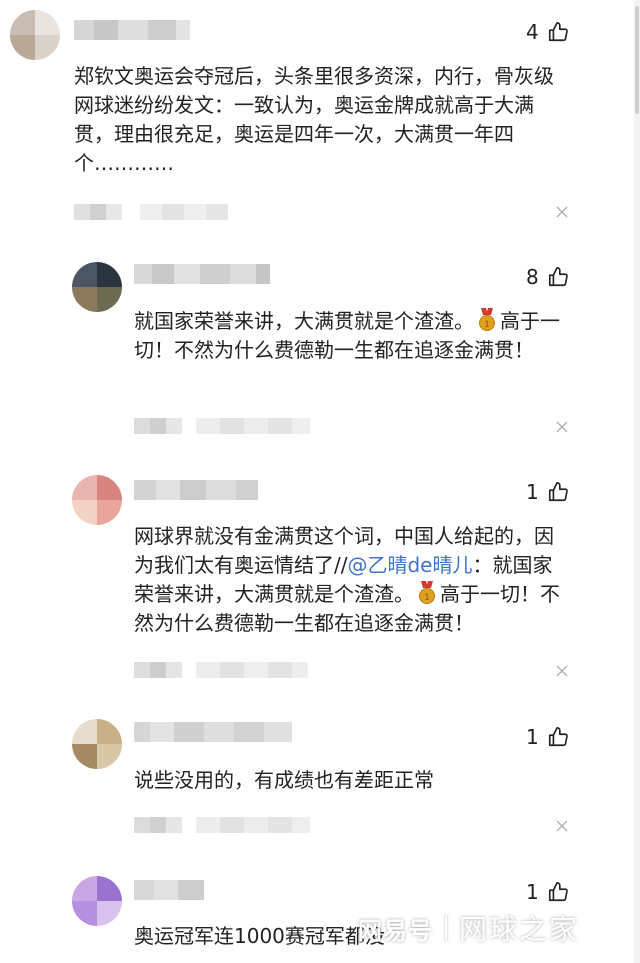 The height and width of the screenshot is (963, 640). Describe the element at coordinates (446, 928) in the screenshot. I see `watermark-divider` at that location.